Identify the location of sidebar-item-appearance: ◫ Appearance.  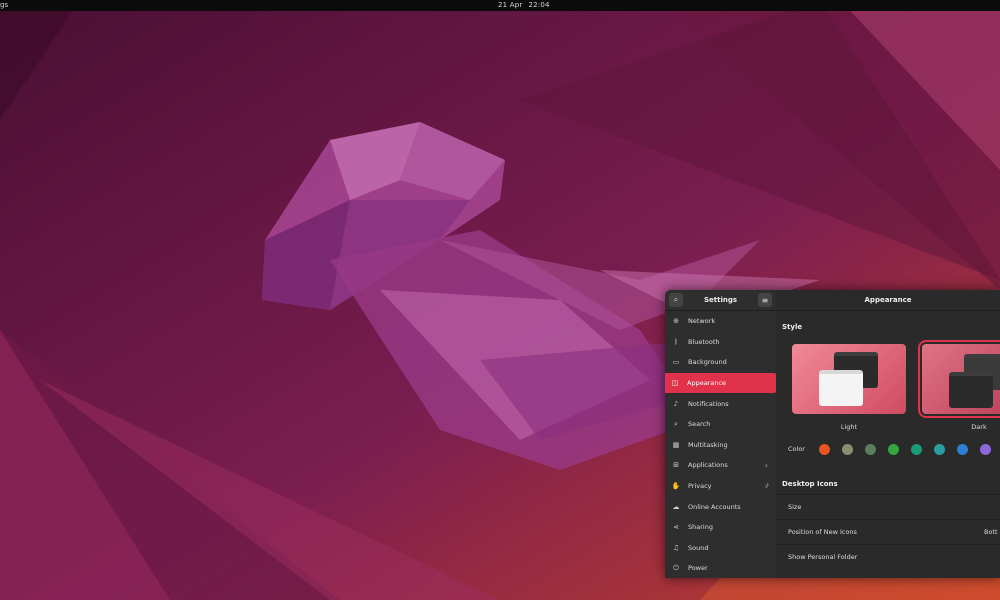
(720, 383).